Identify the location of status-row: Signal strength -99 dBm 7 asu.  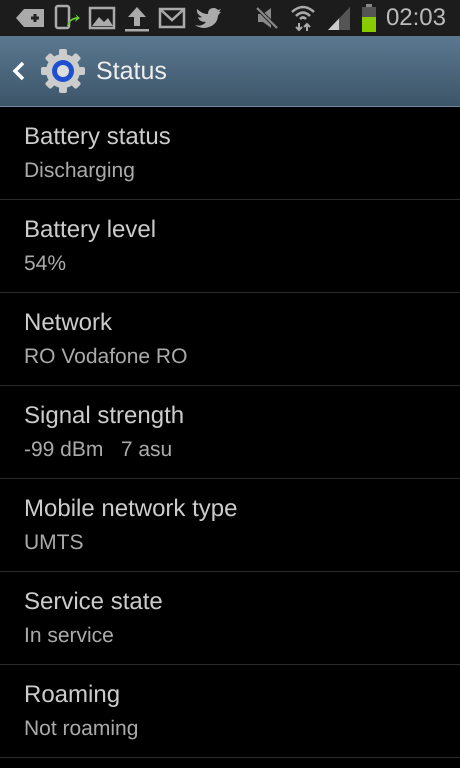
(230, 432).